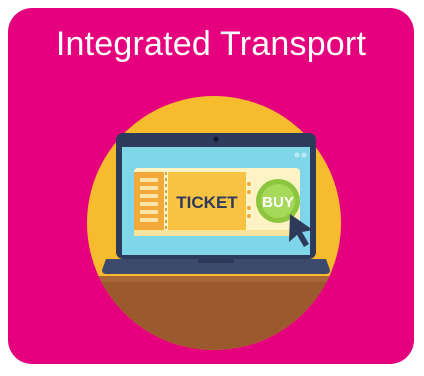 The image size is (424, 376). What do you see at coordinates (278, 202) in the screenshot?
I see `buy-label: BUY` at bounding box center [278, 202].